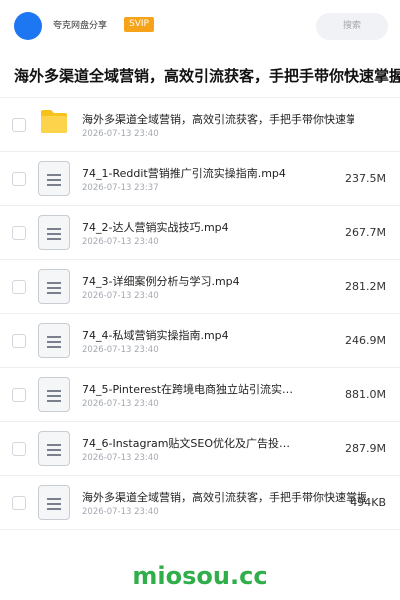 This screenshot has height=600, width=400. What do you see at coordinates (368, 502) in the screenshot?
I see `file-size: 494KB` at bounding box center [368, 502].